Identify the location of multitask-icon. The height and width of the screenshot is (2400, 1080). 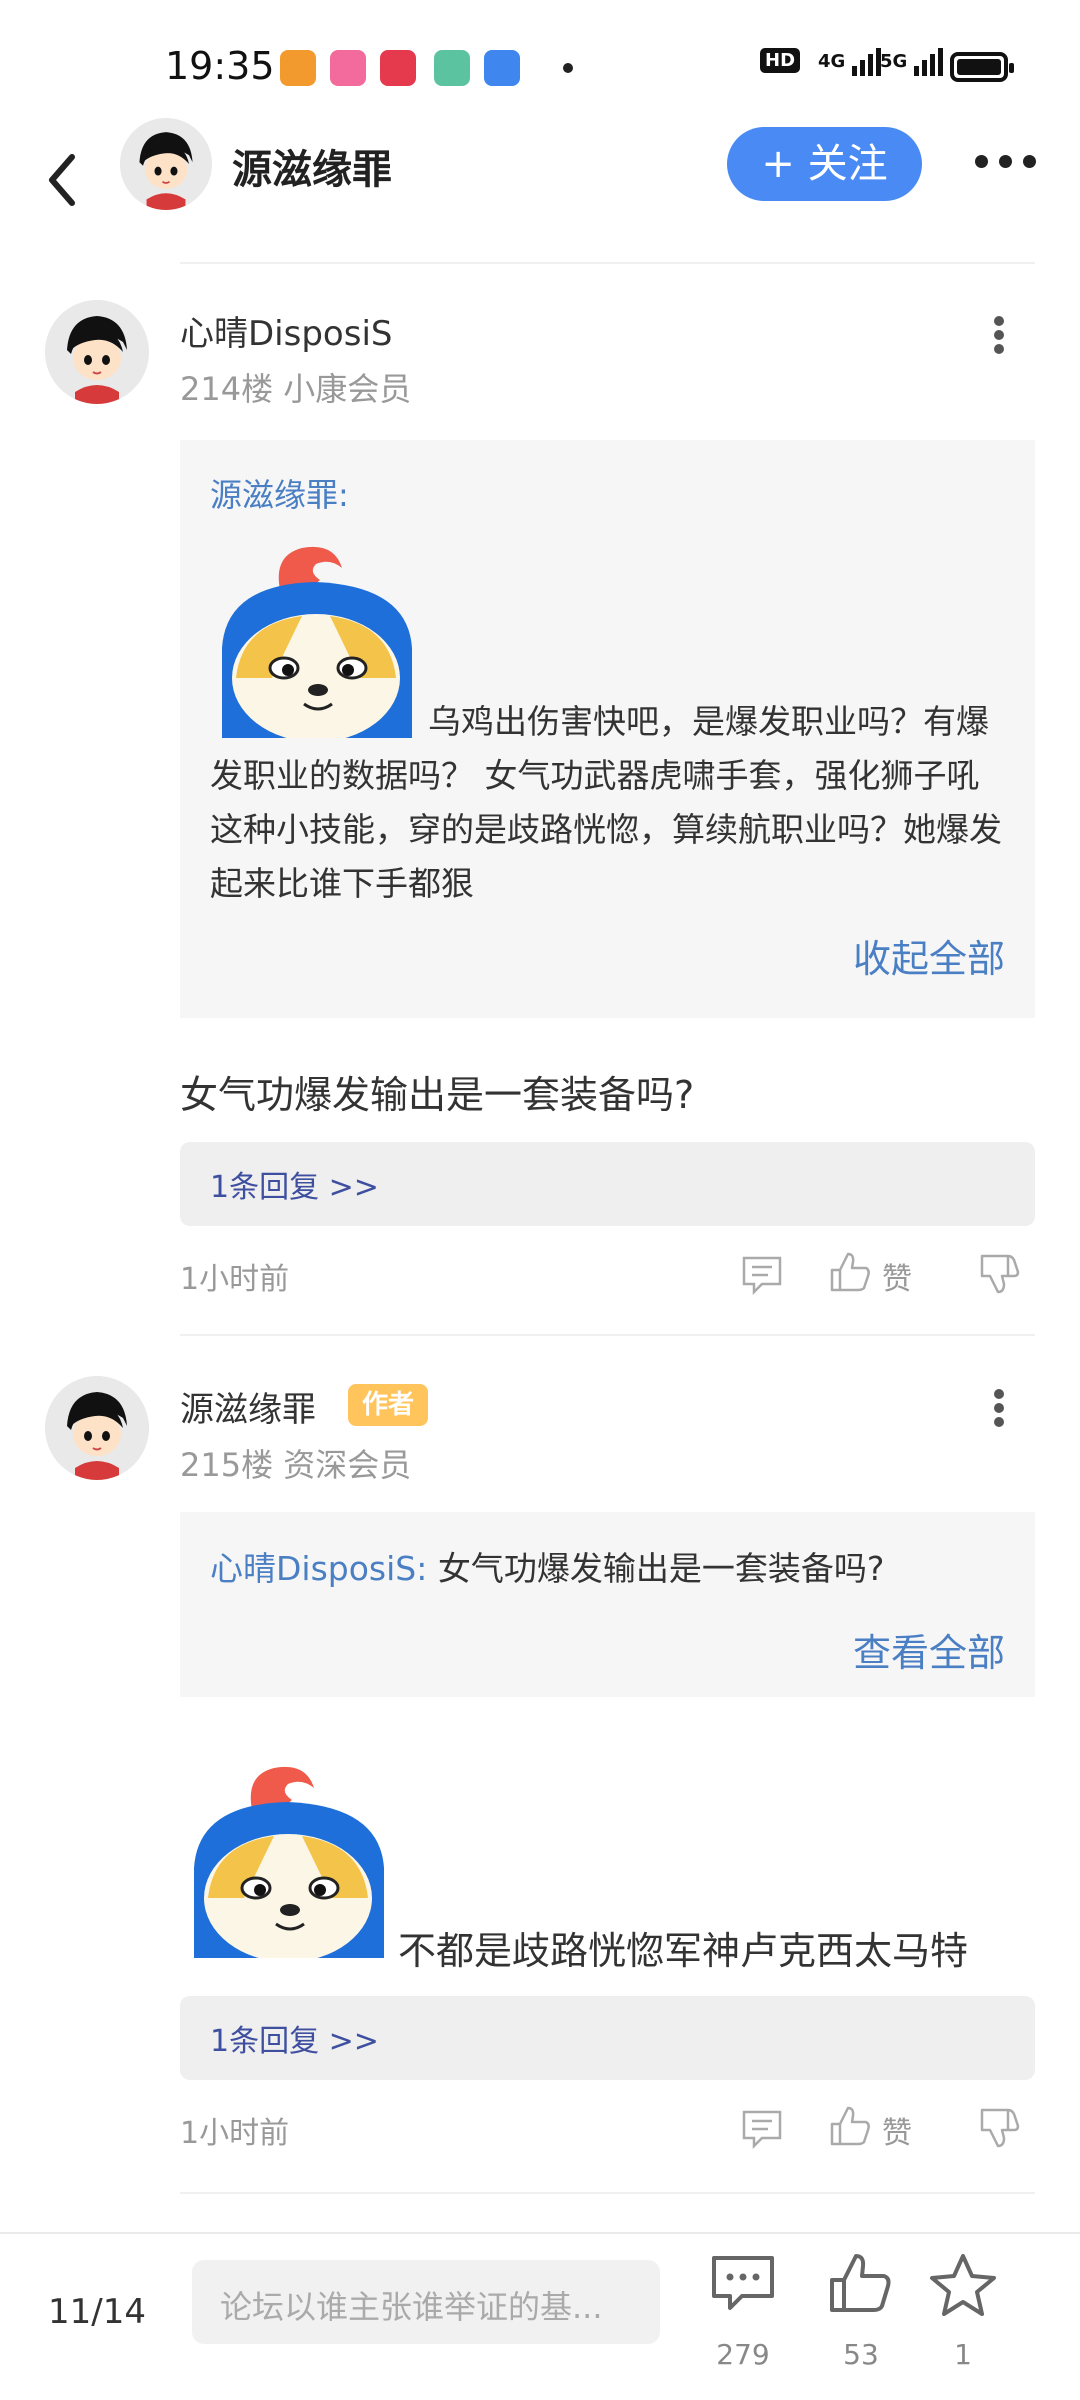
(502, 68).